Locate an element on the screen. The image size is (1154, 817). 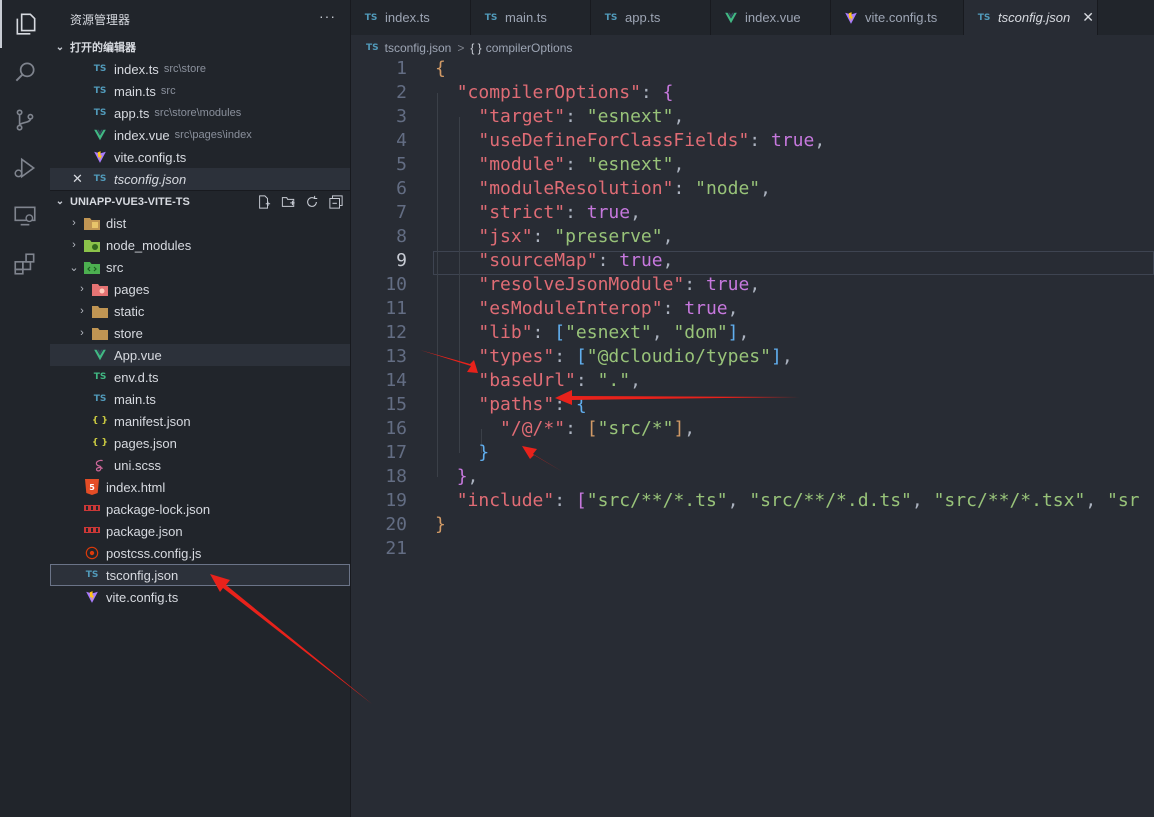
line-number: 1 is located at coordinates (401, 68).